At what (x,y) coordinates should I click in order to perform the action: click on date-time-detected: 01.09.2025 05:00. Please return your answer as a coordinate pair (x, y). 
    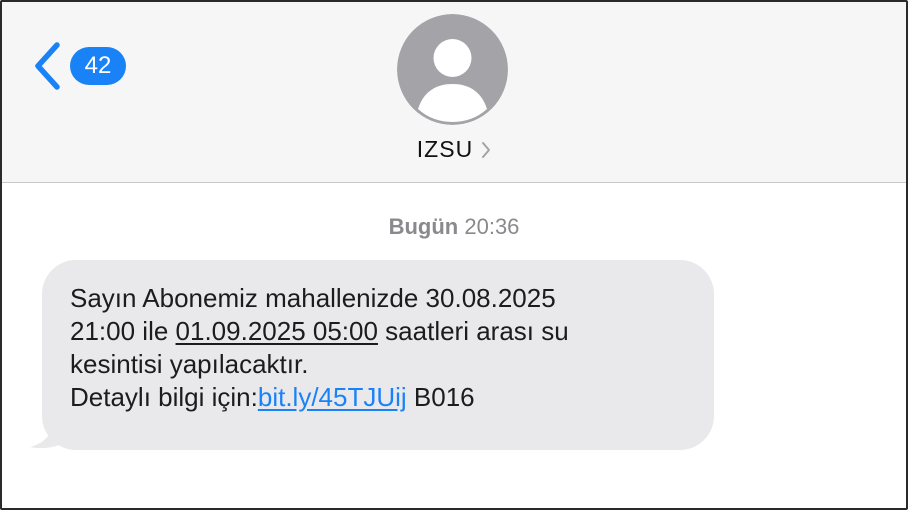
    Looking at the image, I should click on (277, 331).